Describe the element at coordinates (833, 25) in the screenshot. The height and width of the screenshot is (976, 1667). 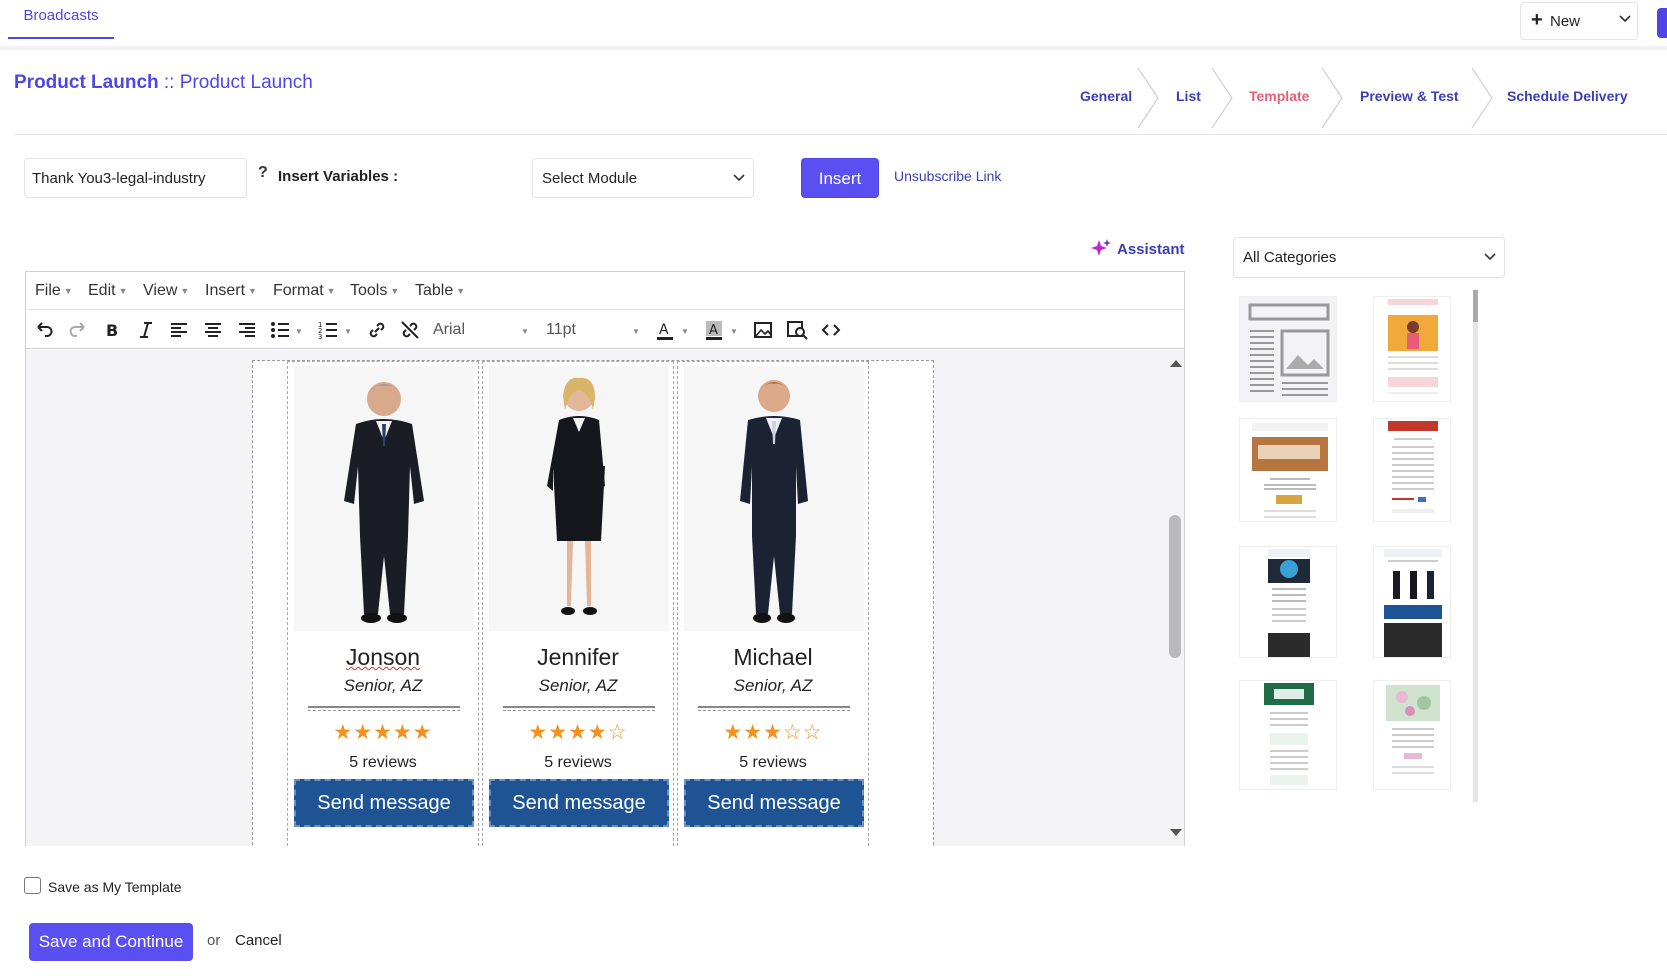
I see `top-bar: Broadcasts + New` at that location.